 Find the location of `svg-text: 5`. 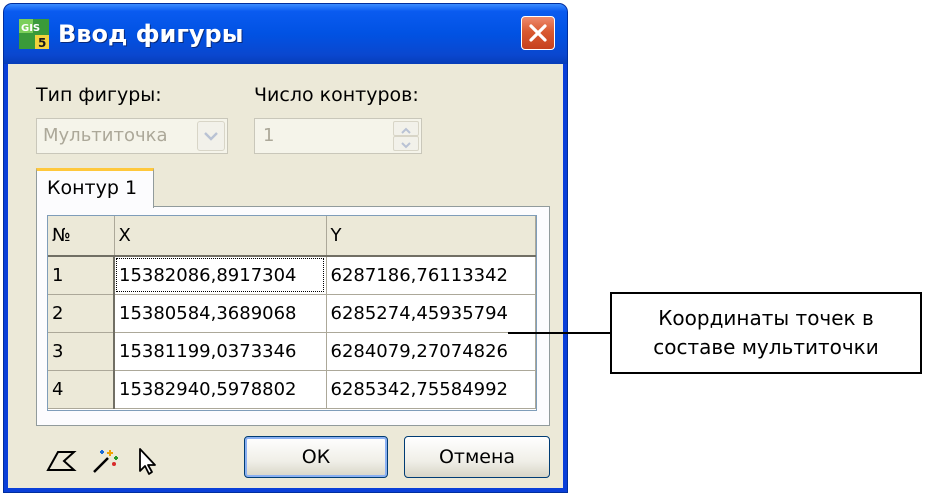

svg-text: 5 is located at coordinates (42, 43).